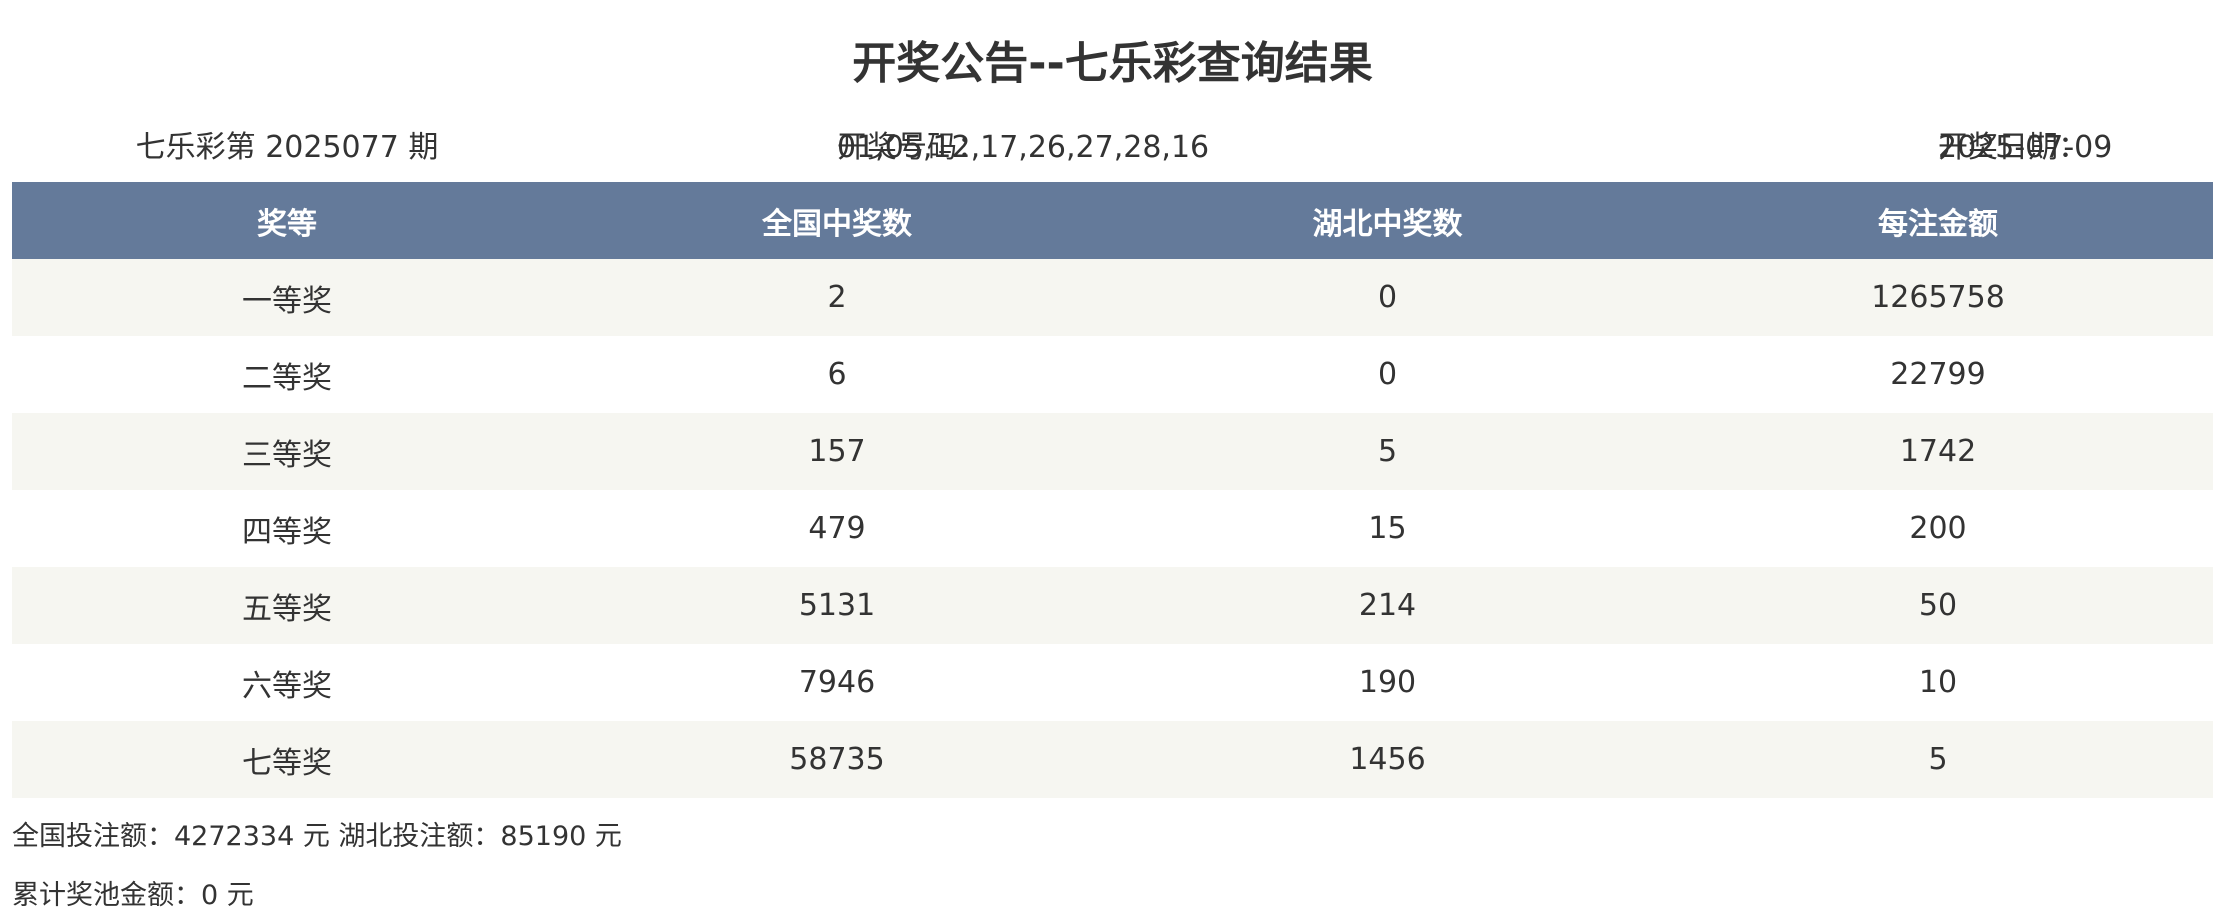  I want to click on prize-amount-cell: 1265758, so click(1938, 297).